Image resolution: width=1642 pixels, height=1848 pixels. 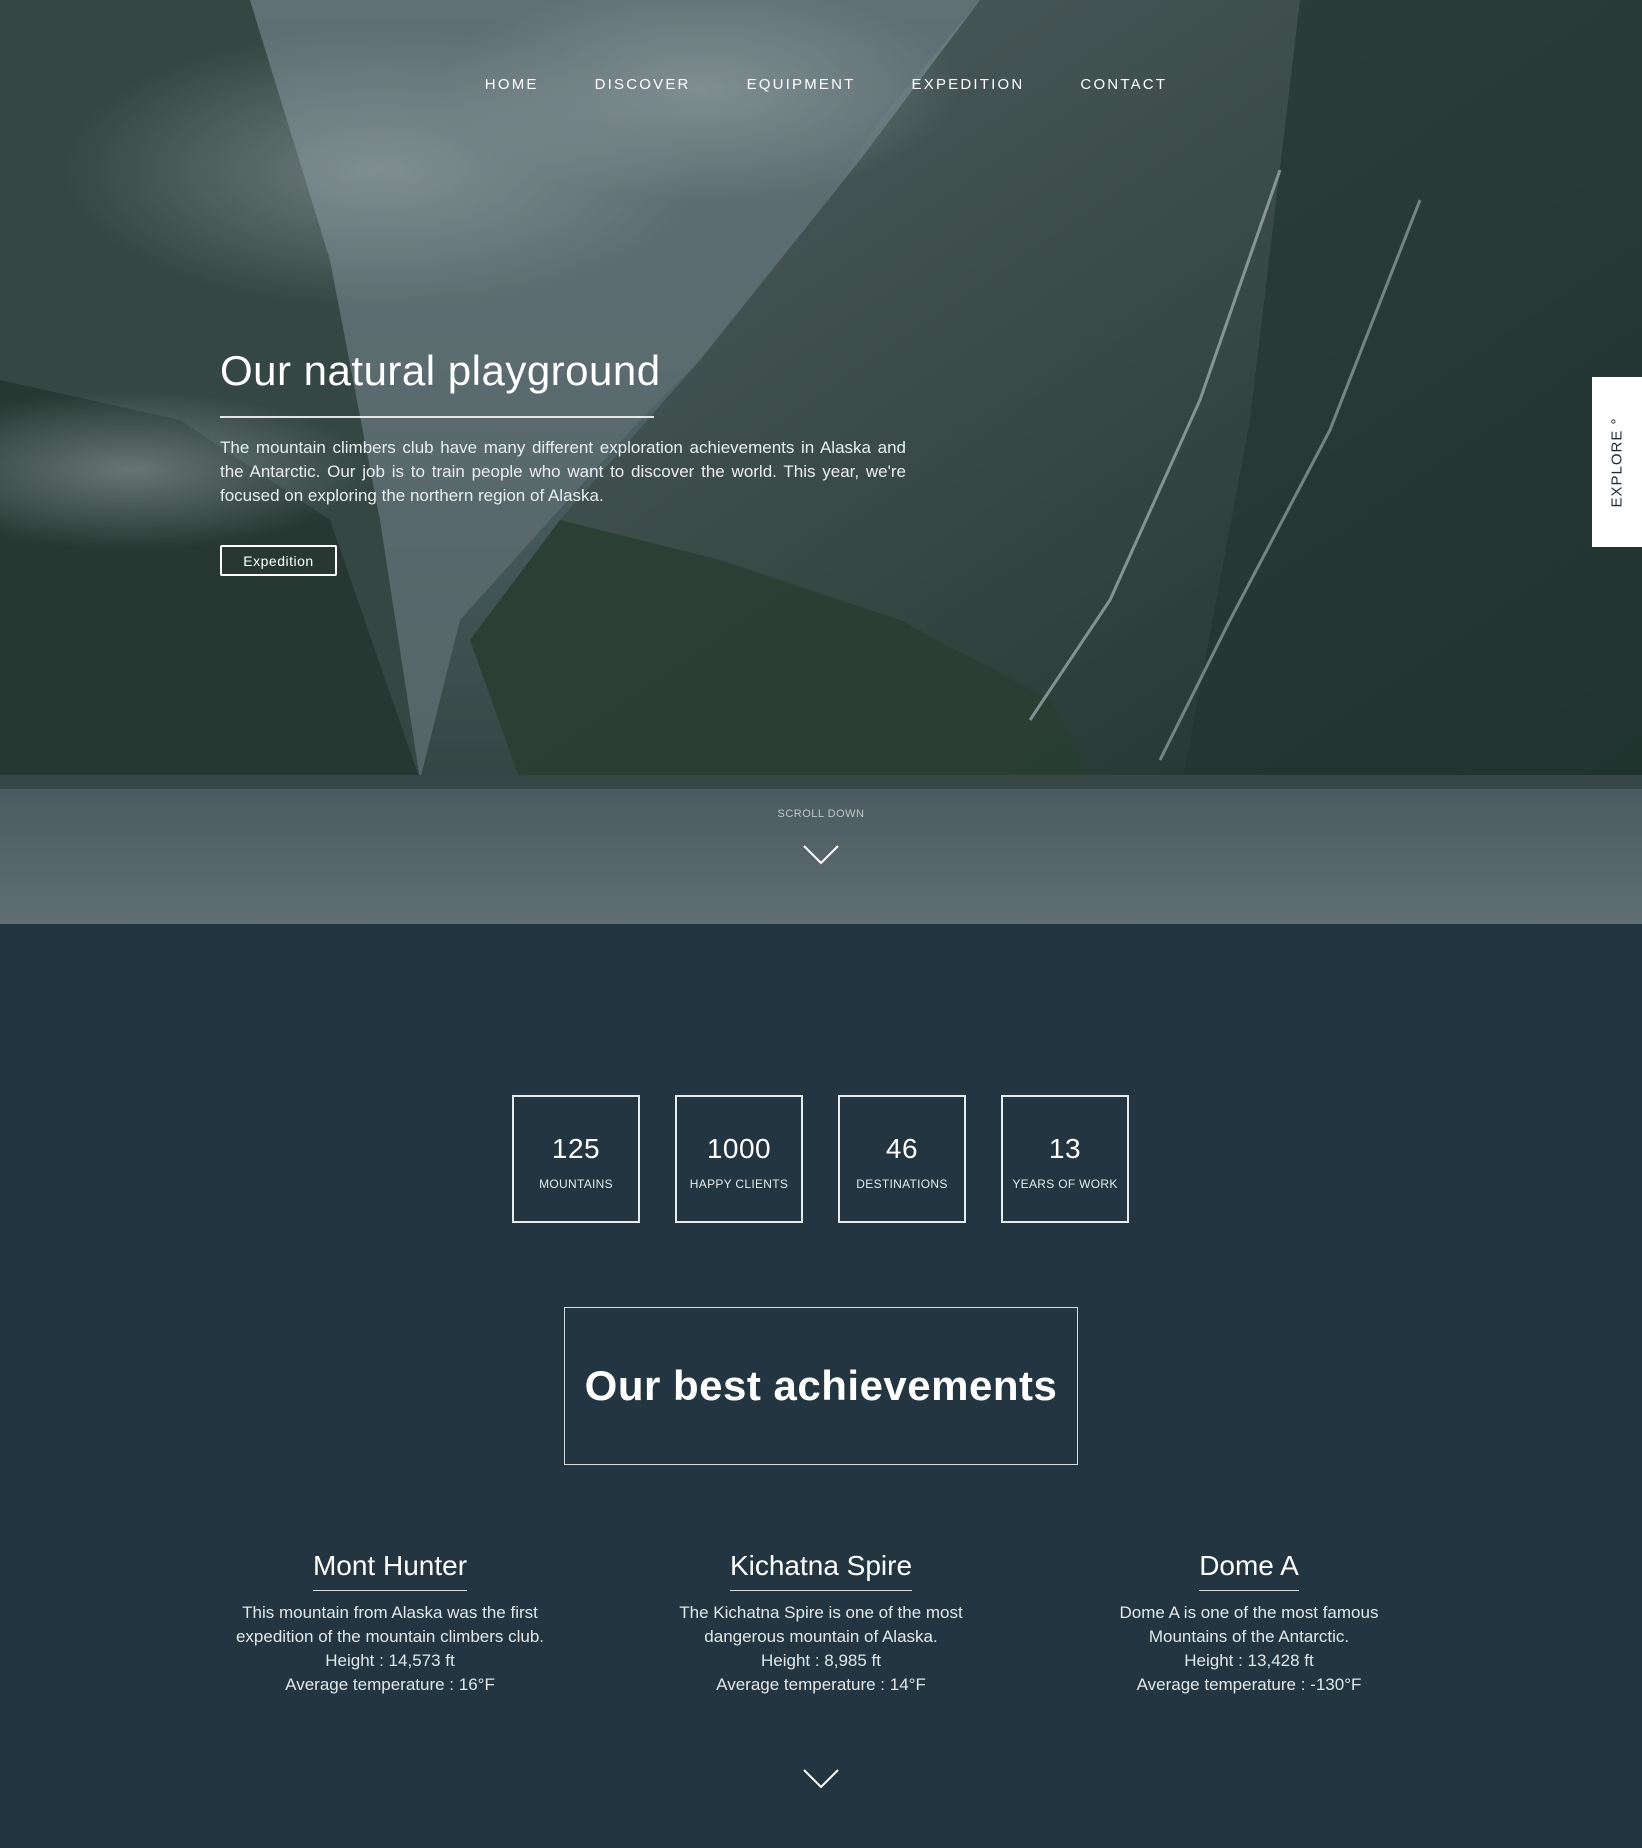 I want to click on hero-title-underline, so click(x=437, y=417).